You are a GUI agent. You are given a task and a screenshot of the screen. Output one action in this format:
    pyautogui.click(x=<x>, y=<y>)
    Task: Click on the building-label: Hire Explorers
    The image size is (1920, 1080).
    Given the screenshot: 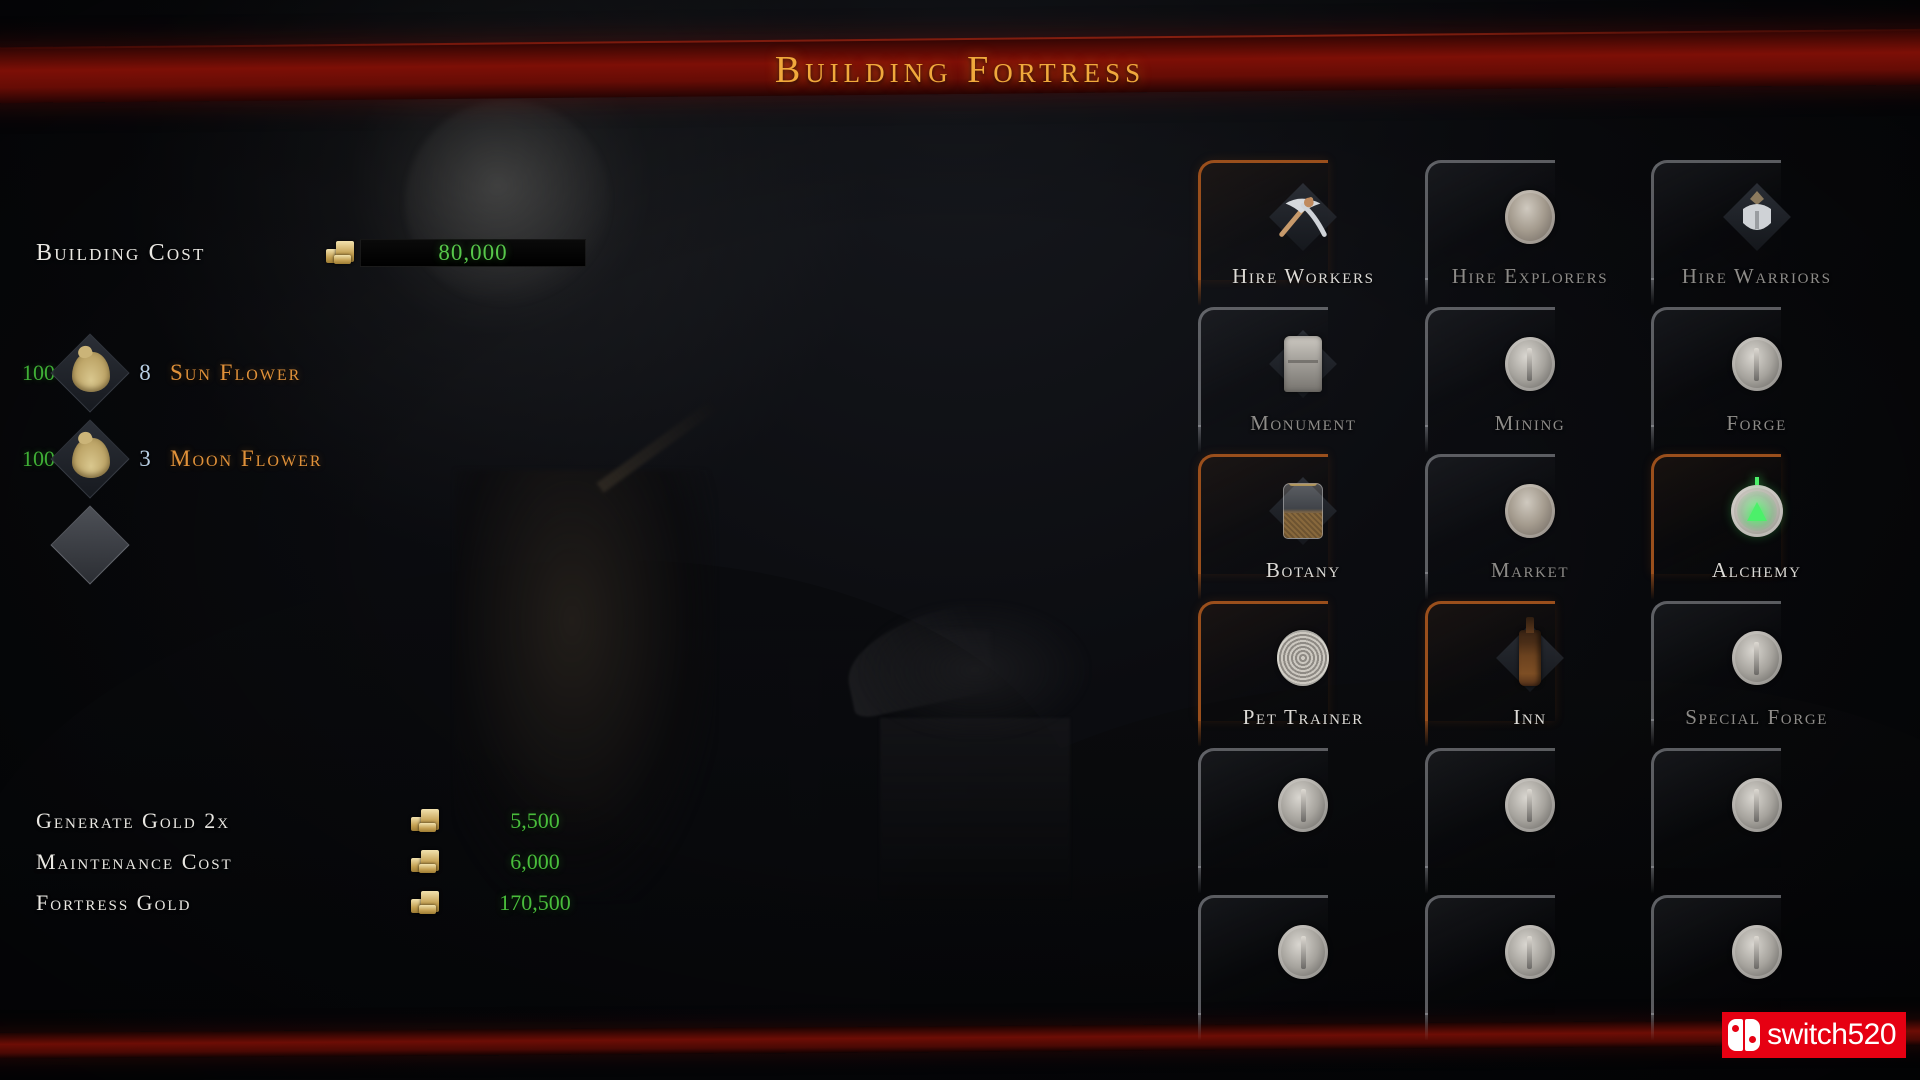 What is the action you would take?
    pyautogui.click(x=1530, y=276)
    